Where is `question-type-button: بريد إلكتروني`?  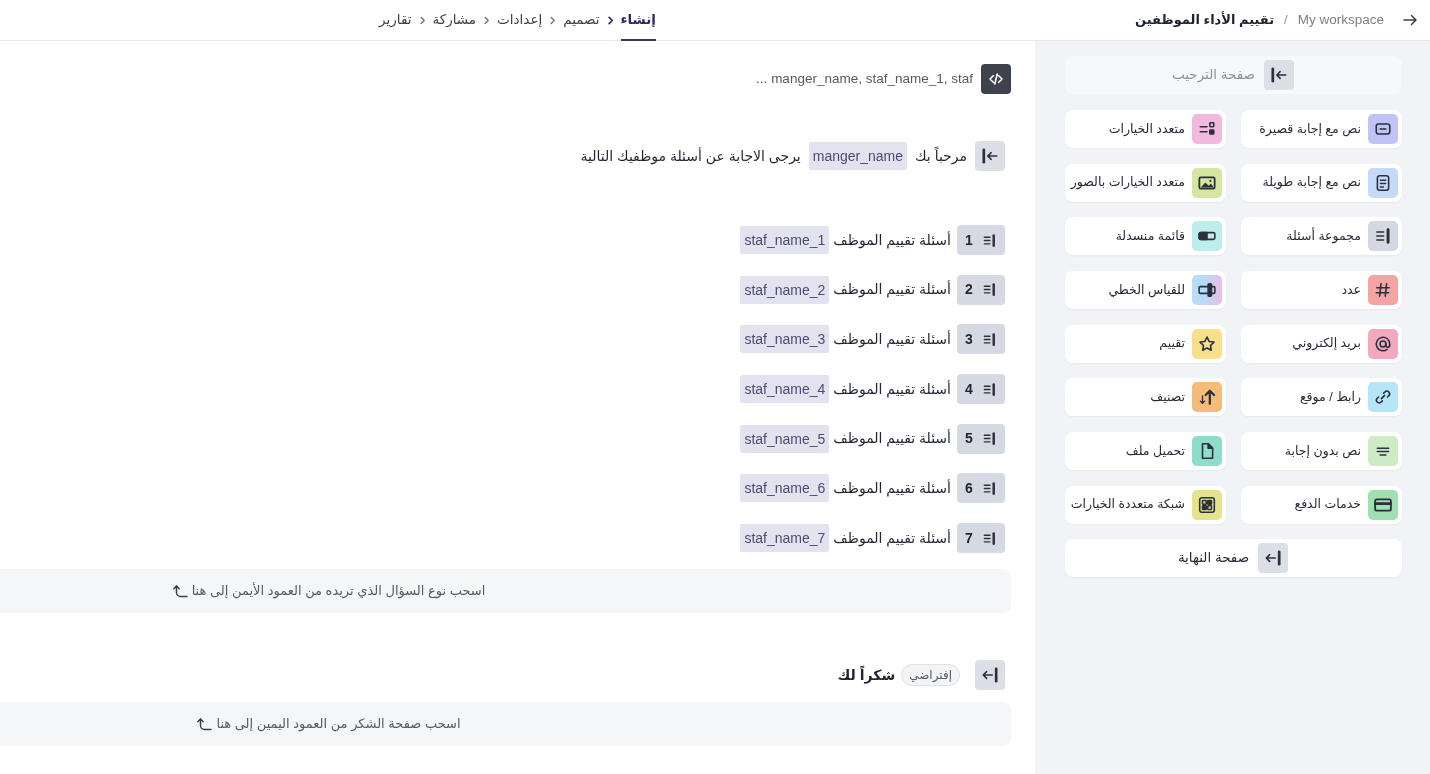
question-type-button: بريد إلكتروني is located at coordinates (1321, 343).